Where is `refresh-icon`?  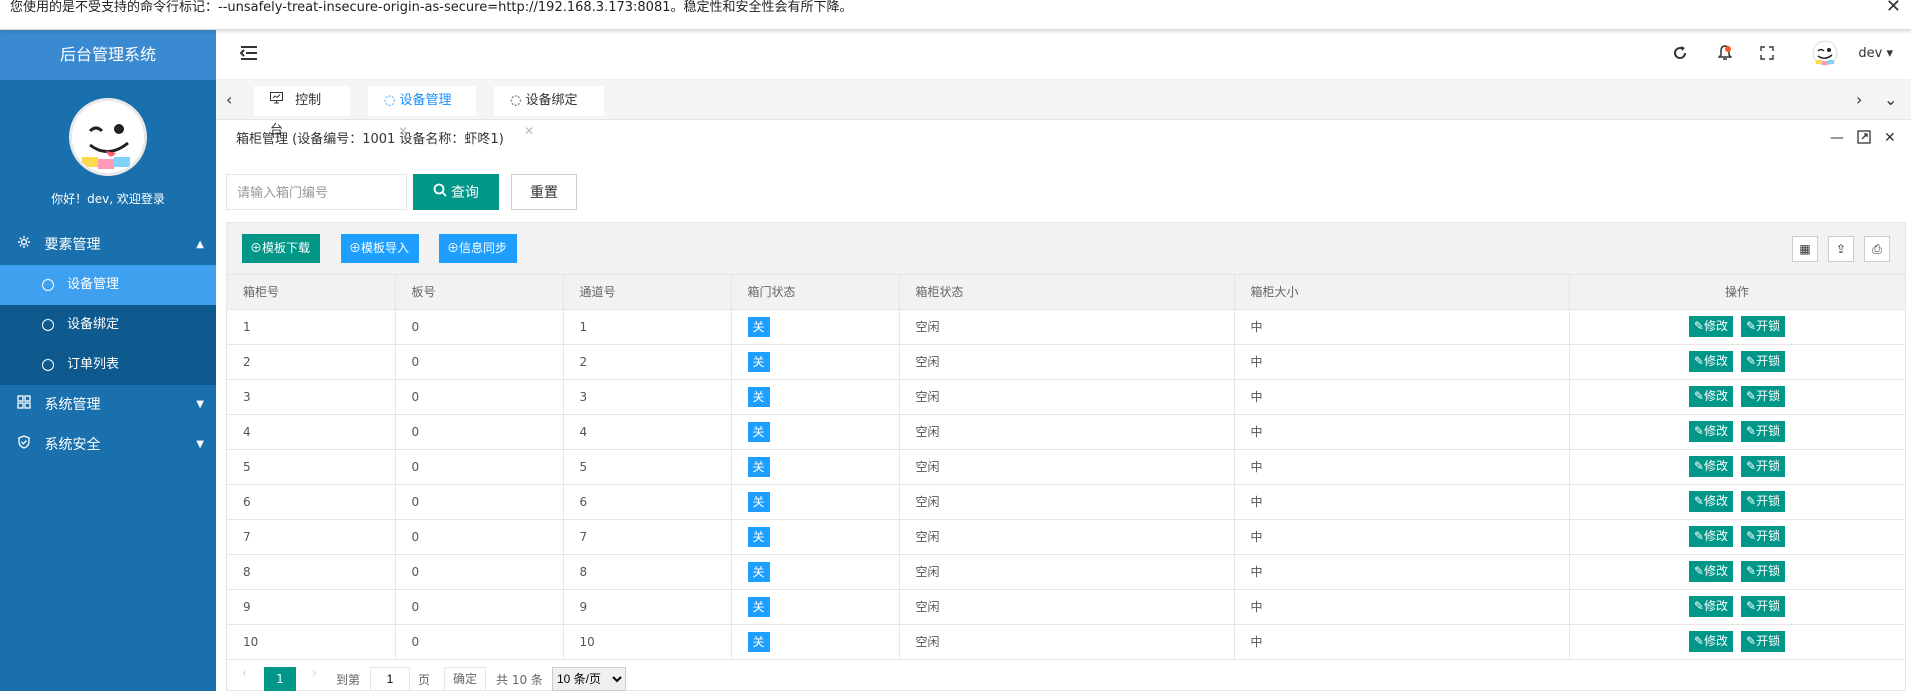
refresh-icon is located at coordinates (1680, 55).